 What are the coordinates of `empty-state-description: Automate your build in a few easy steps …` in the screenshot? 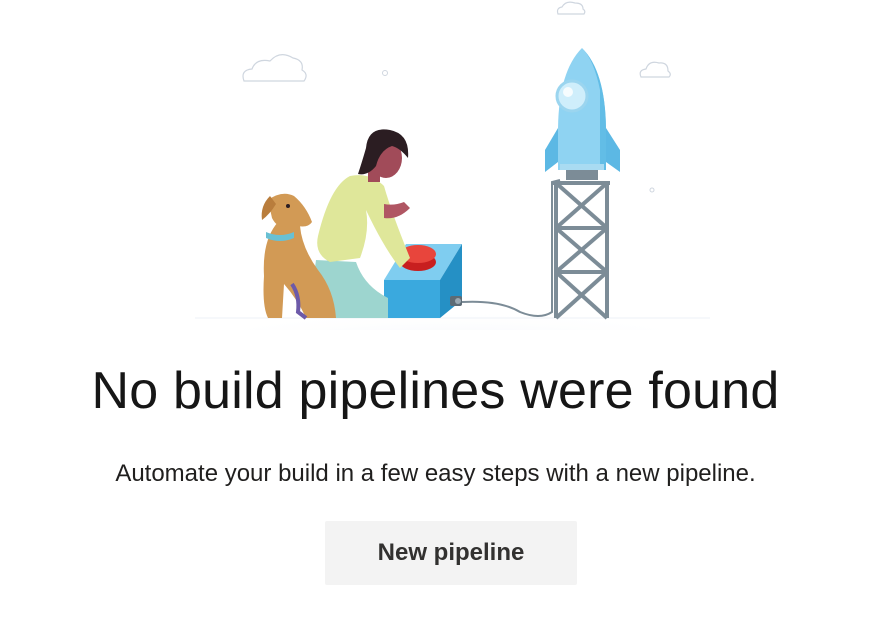 It's located at (435, 473).